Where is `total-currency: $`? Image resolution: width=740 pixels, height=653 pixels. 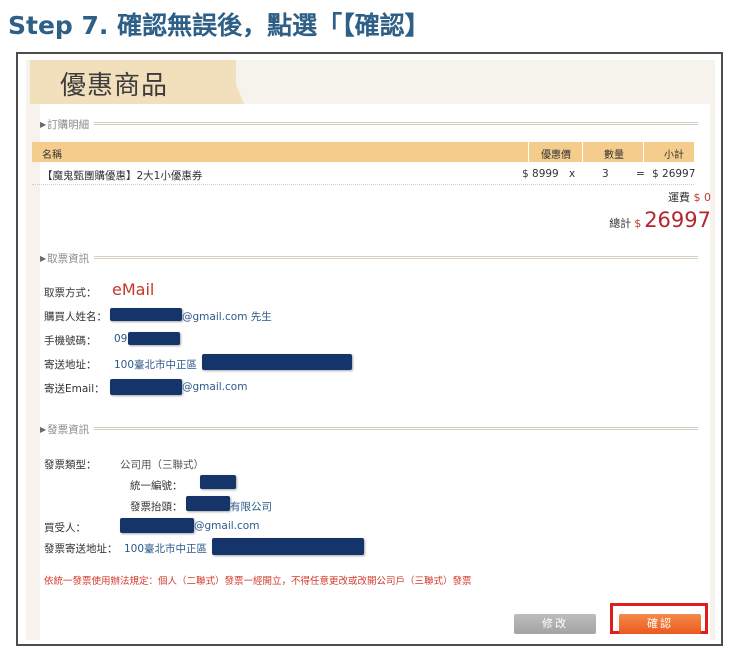 total-currency: $ is located at coordinates (638, 223).